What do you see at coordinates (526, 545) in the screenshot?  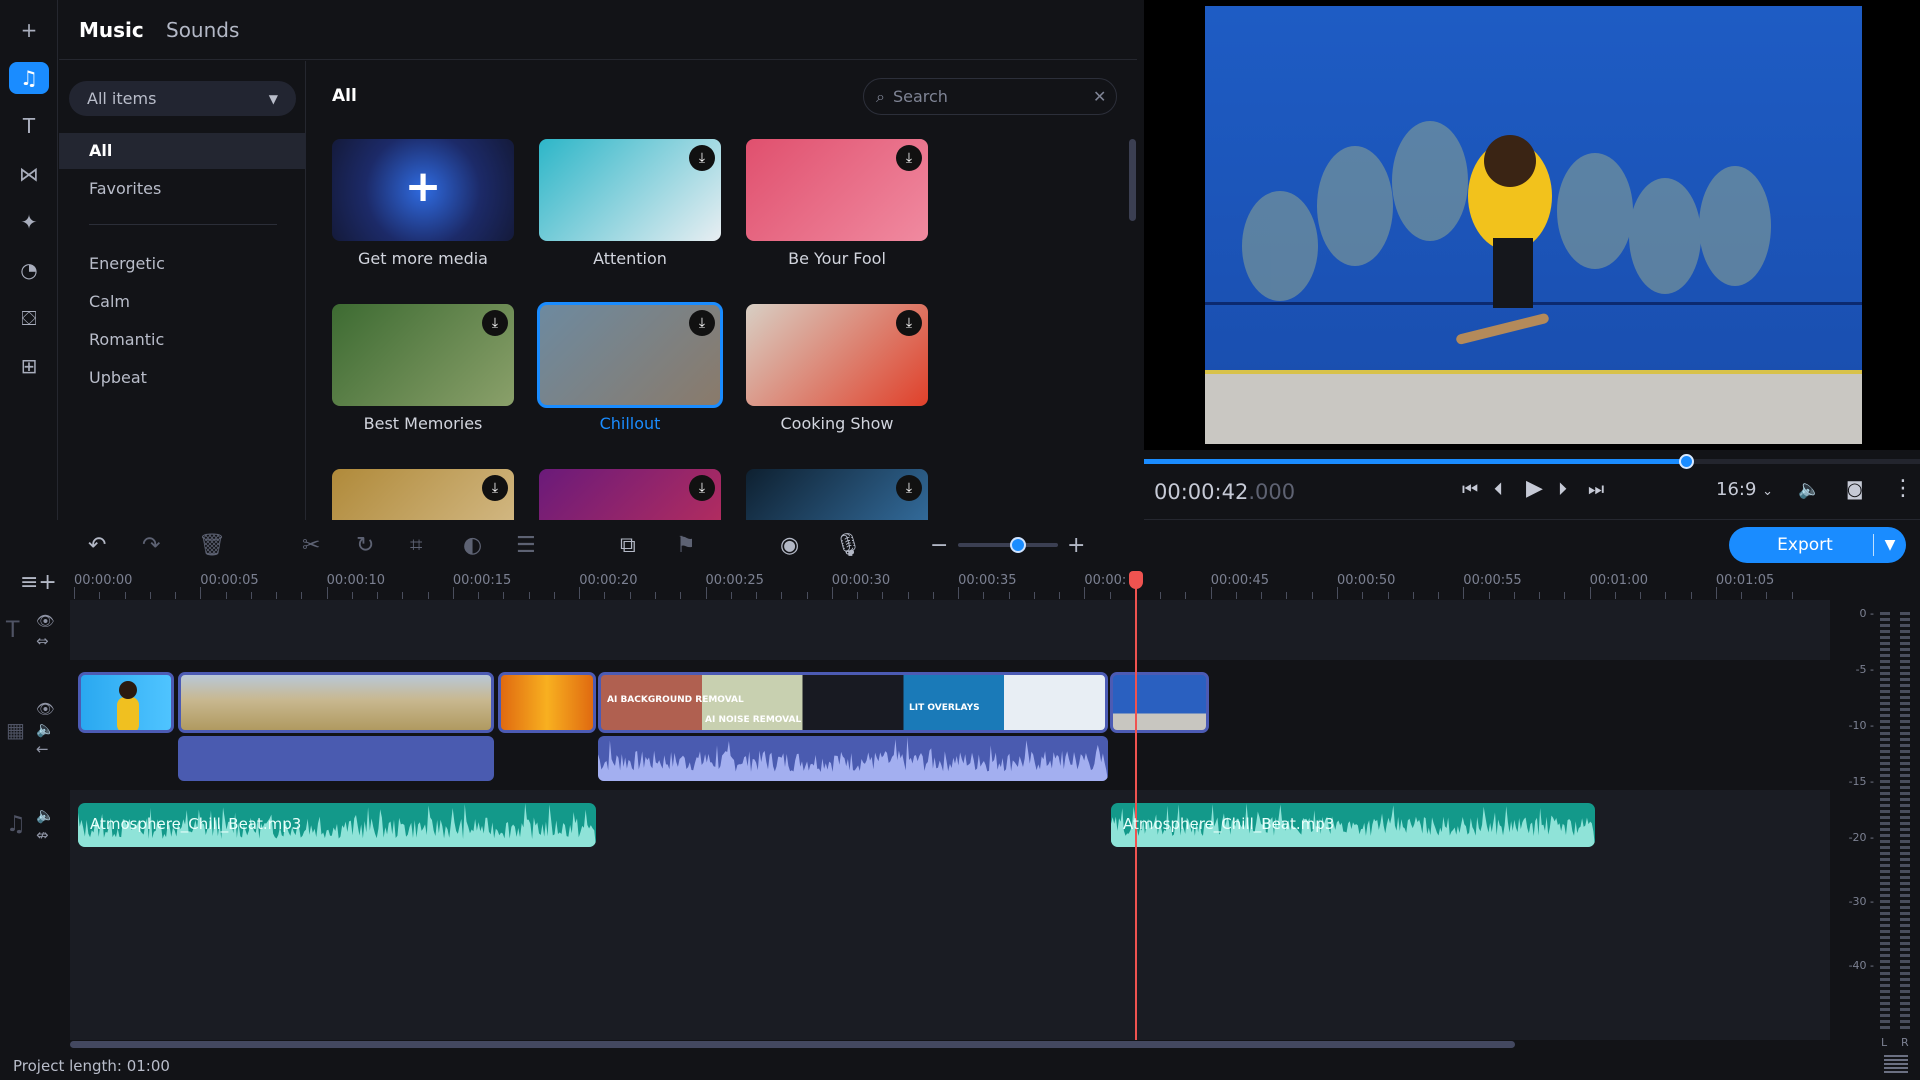 I see `clip-properties-icon: ☰` at bounding box center [526, 545].